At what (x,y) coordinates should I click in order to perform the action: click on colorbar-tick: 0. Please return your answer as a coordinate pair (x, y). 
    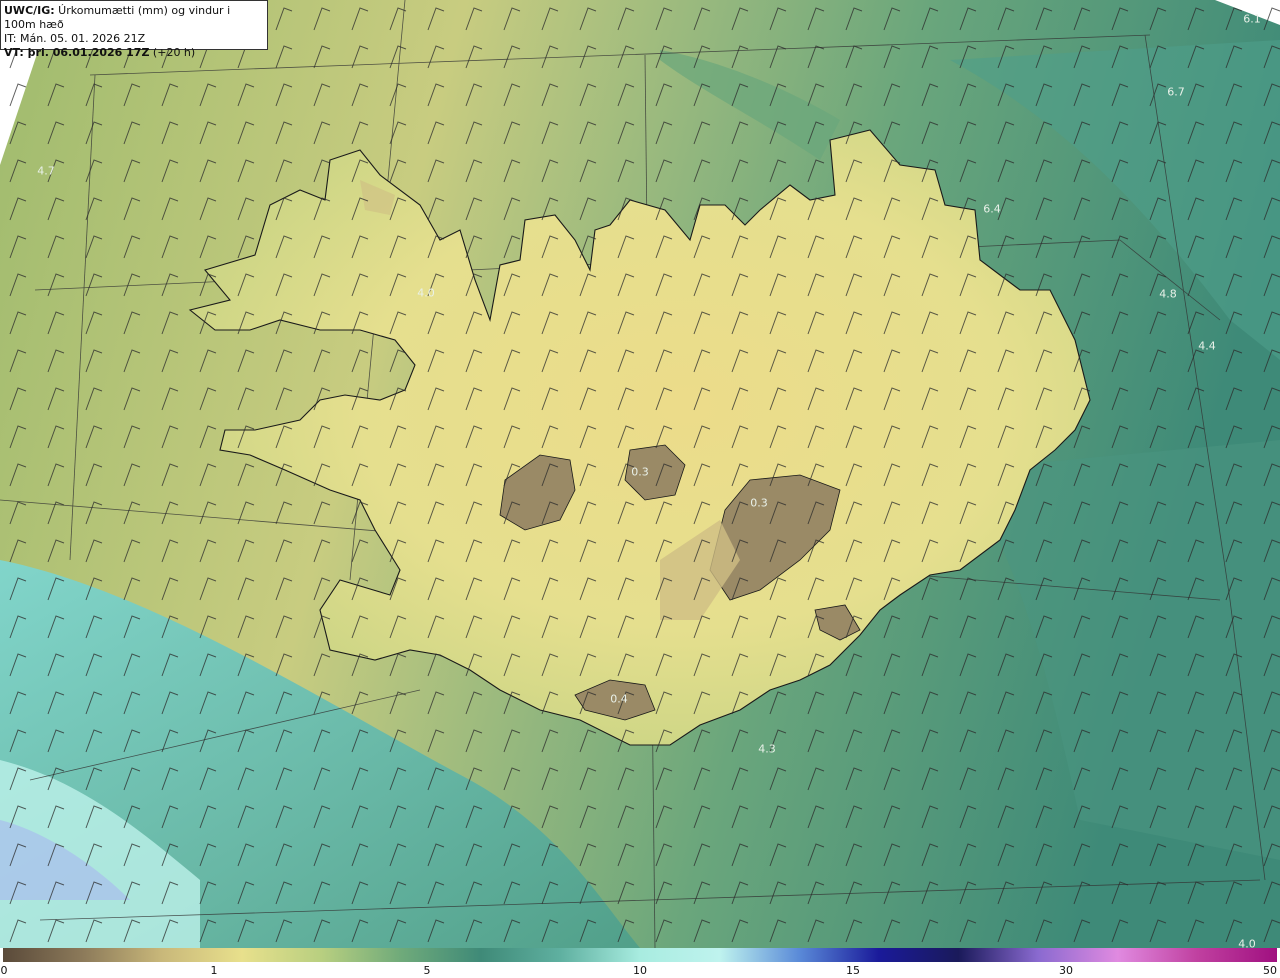
    Looking at the image, I should click on (4, 970).